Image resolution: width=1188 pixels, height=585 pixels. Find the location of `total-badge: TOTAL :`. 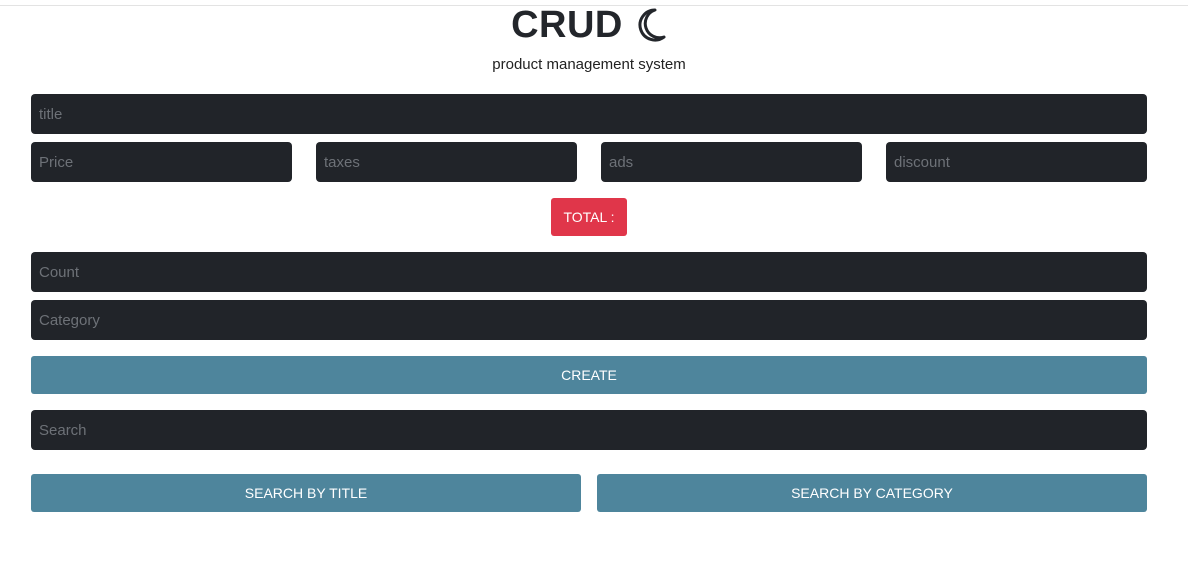

total-badge: TOTAL : is located at coordinates (589, 217).